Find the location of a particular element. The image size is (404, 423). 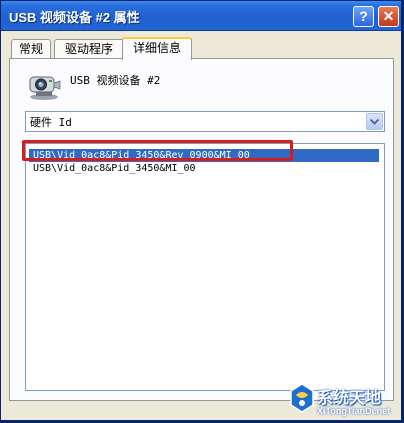

list-item: USB\Vid_0ac8&Pid_3450&MI_00 is located at coordinates (204, 168).